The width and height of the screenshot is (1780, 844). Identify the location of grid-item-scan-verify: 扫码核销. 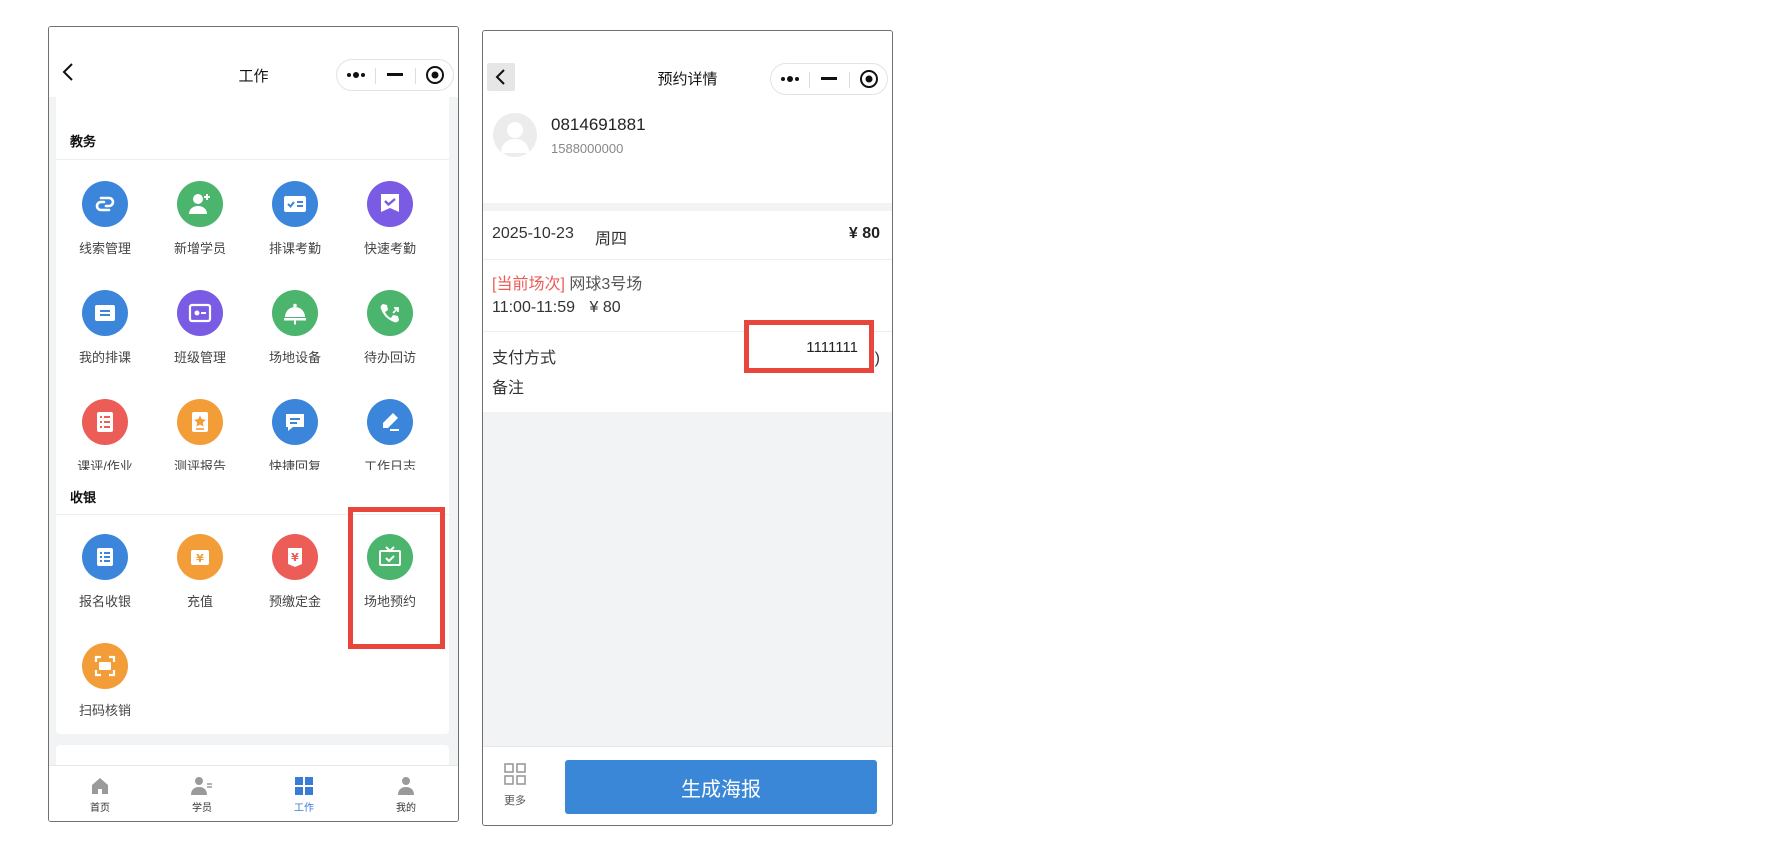
(105, 683).